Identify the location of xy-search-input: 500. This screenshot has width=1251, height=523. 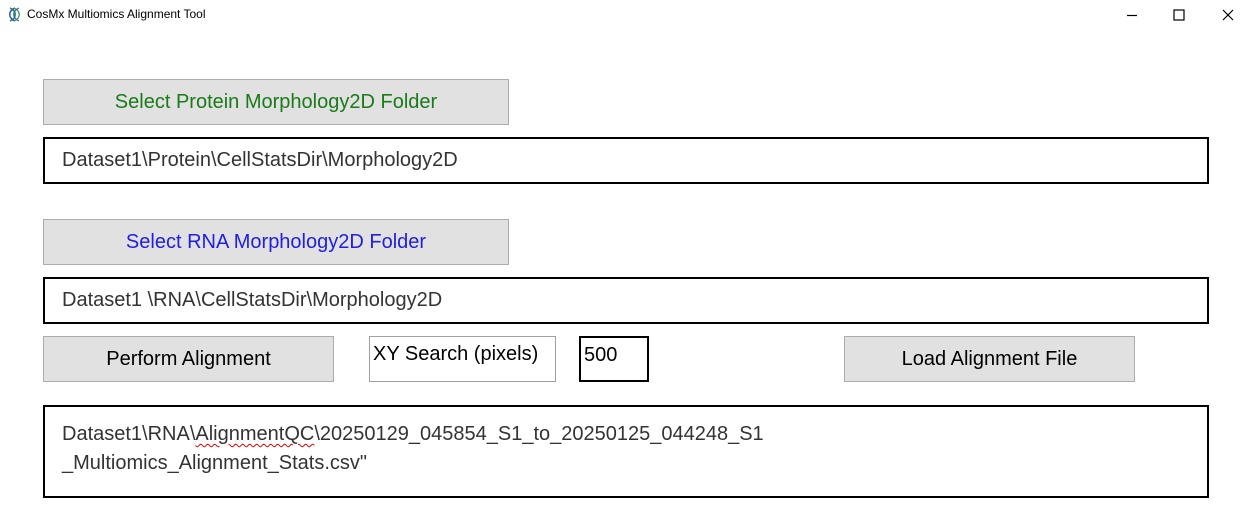
(614, 359).